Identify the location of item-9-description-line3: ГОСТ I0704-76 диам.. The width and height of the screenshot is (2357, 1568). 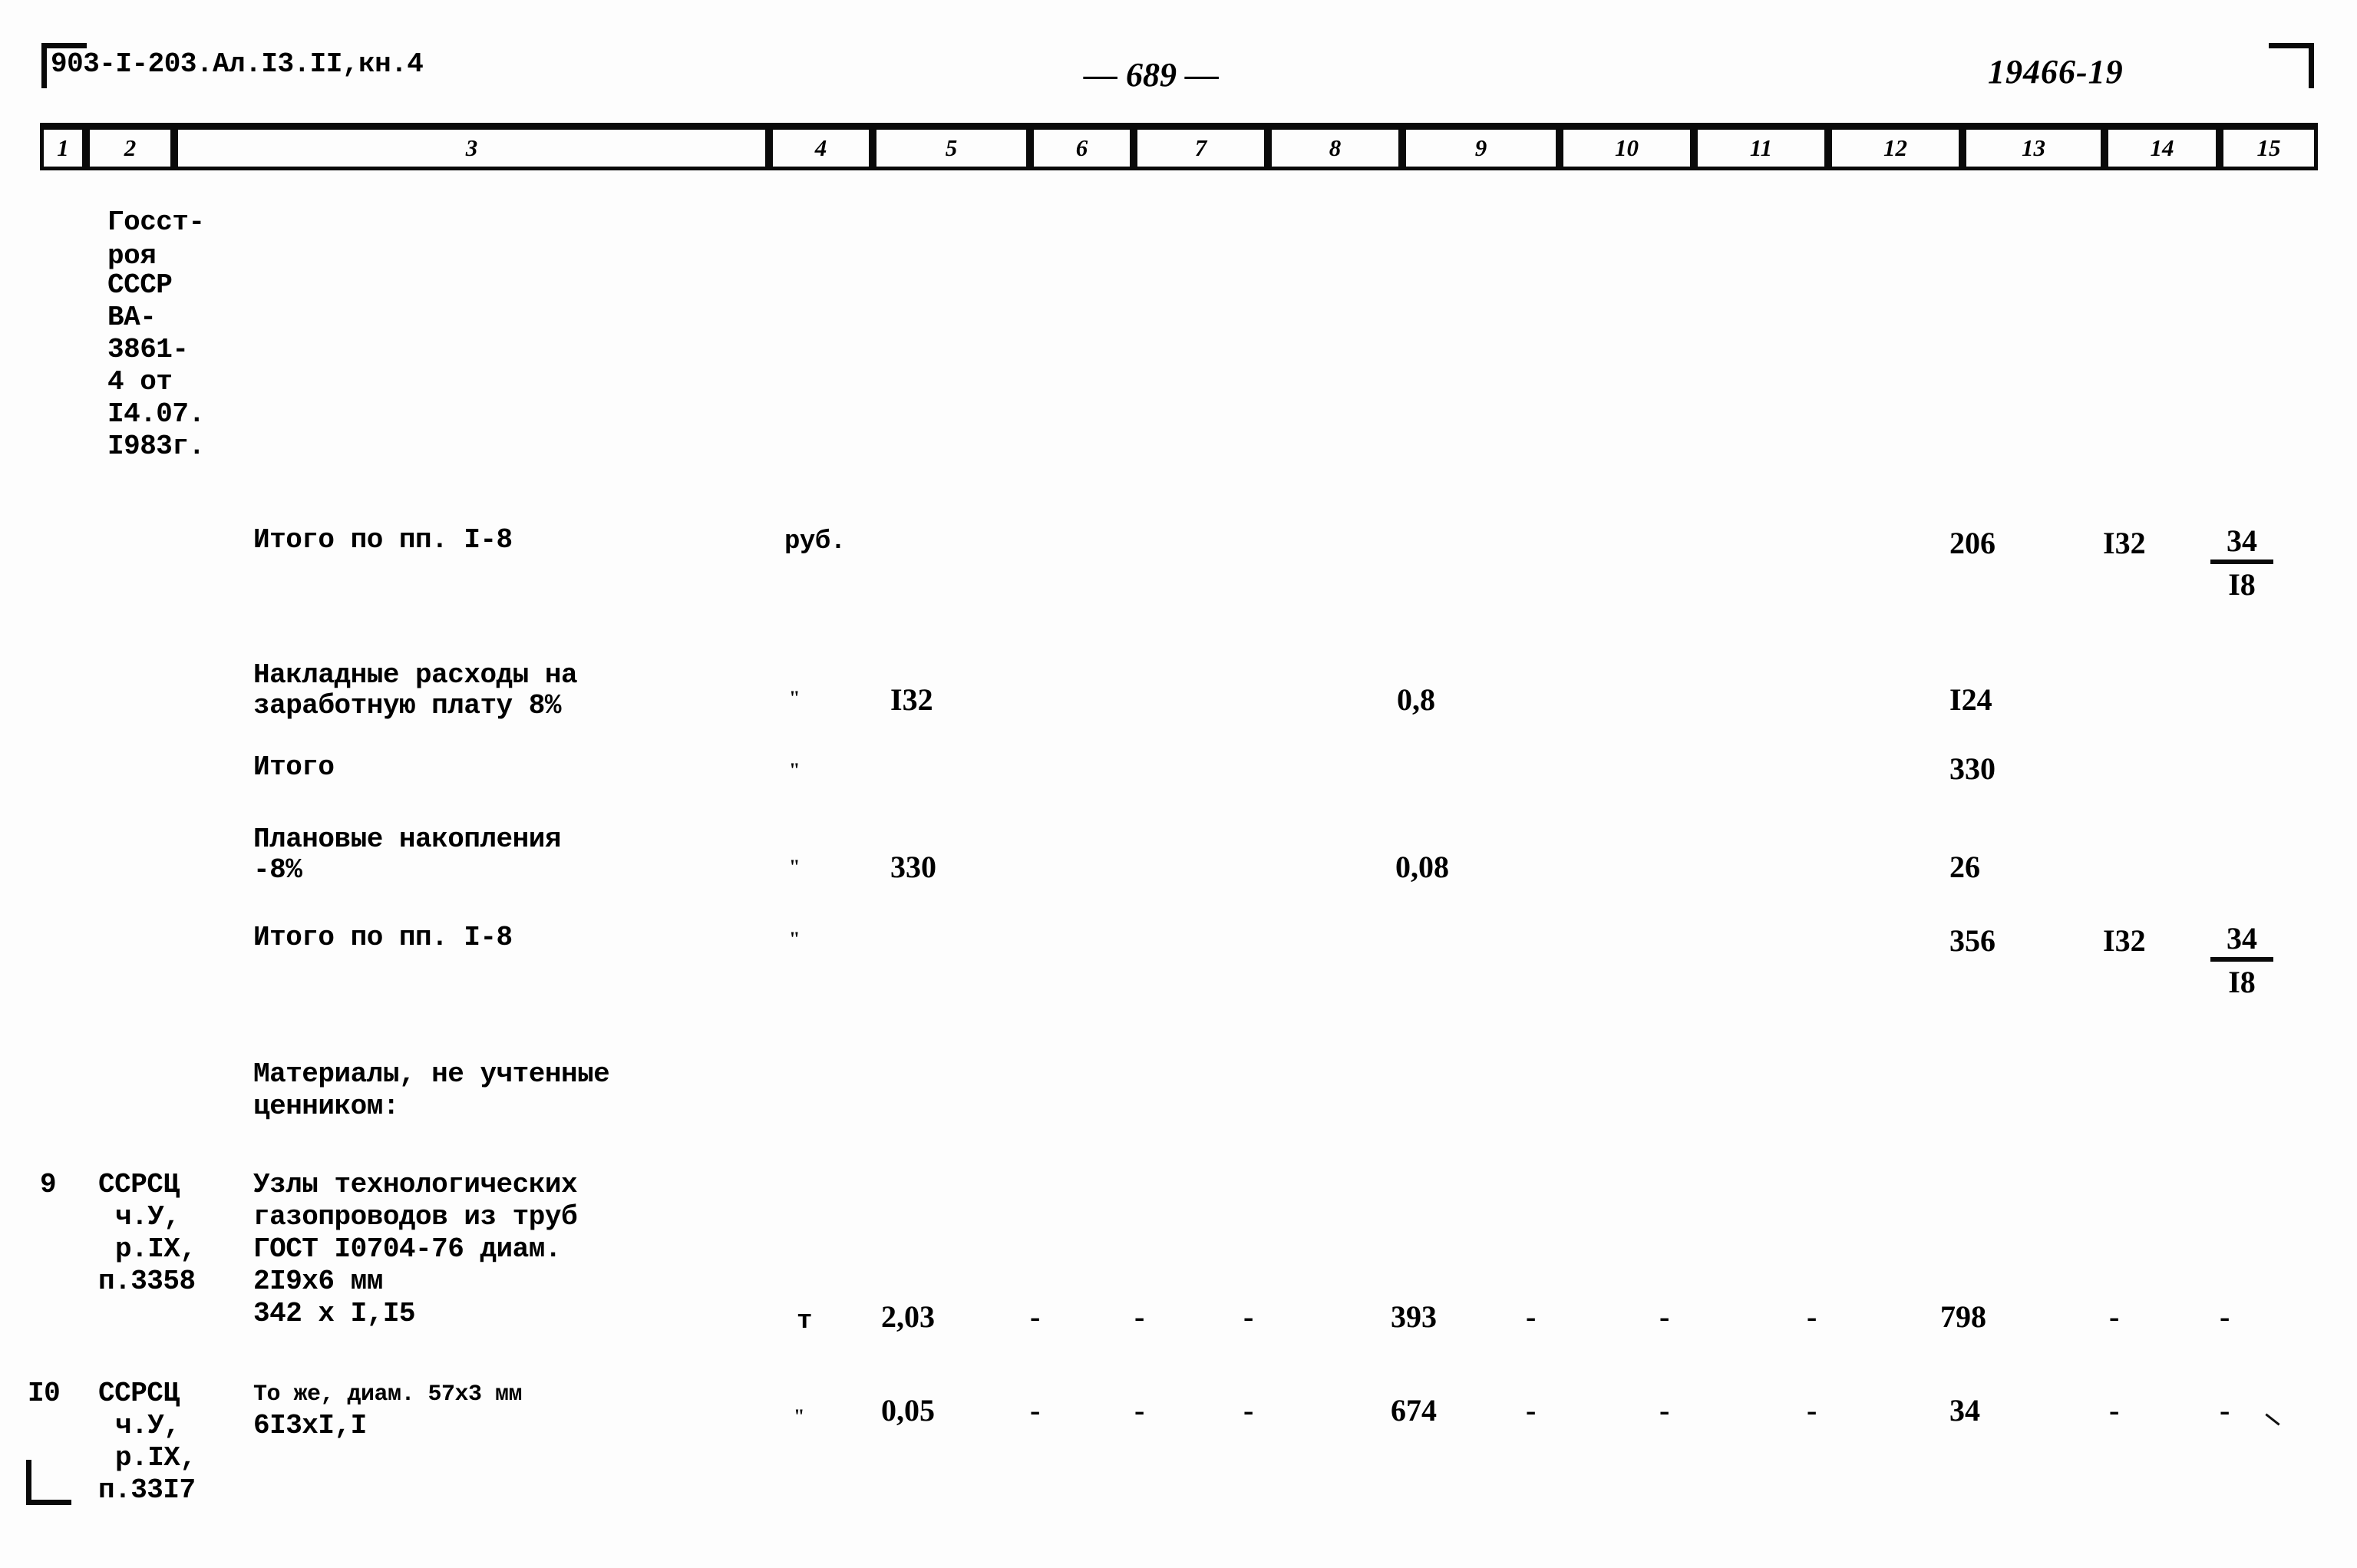
(407, 1249).